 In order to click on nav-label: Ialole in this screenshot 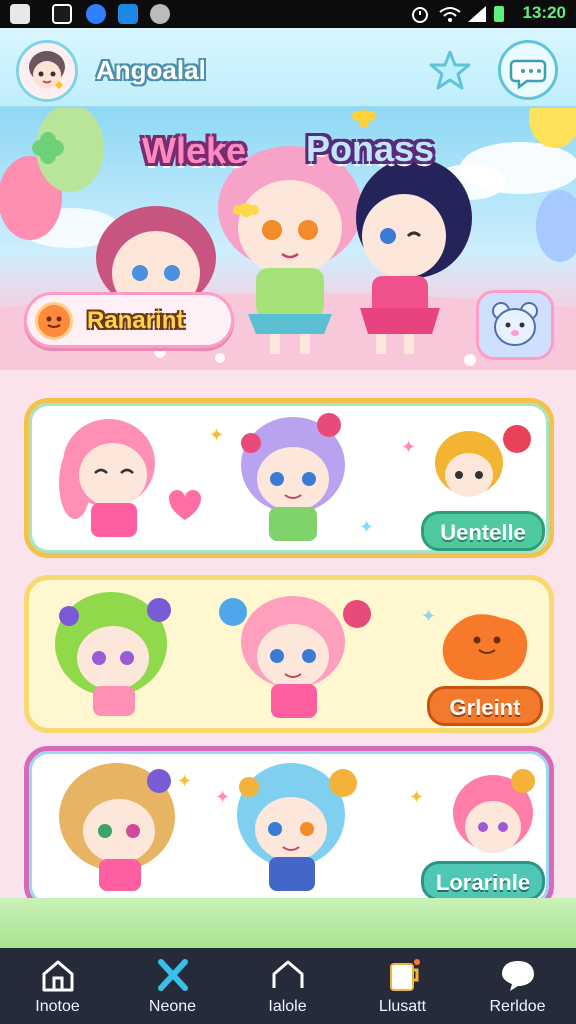, I will do `click(287, 1006)`.